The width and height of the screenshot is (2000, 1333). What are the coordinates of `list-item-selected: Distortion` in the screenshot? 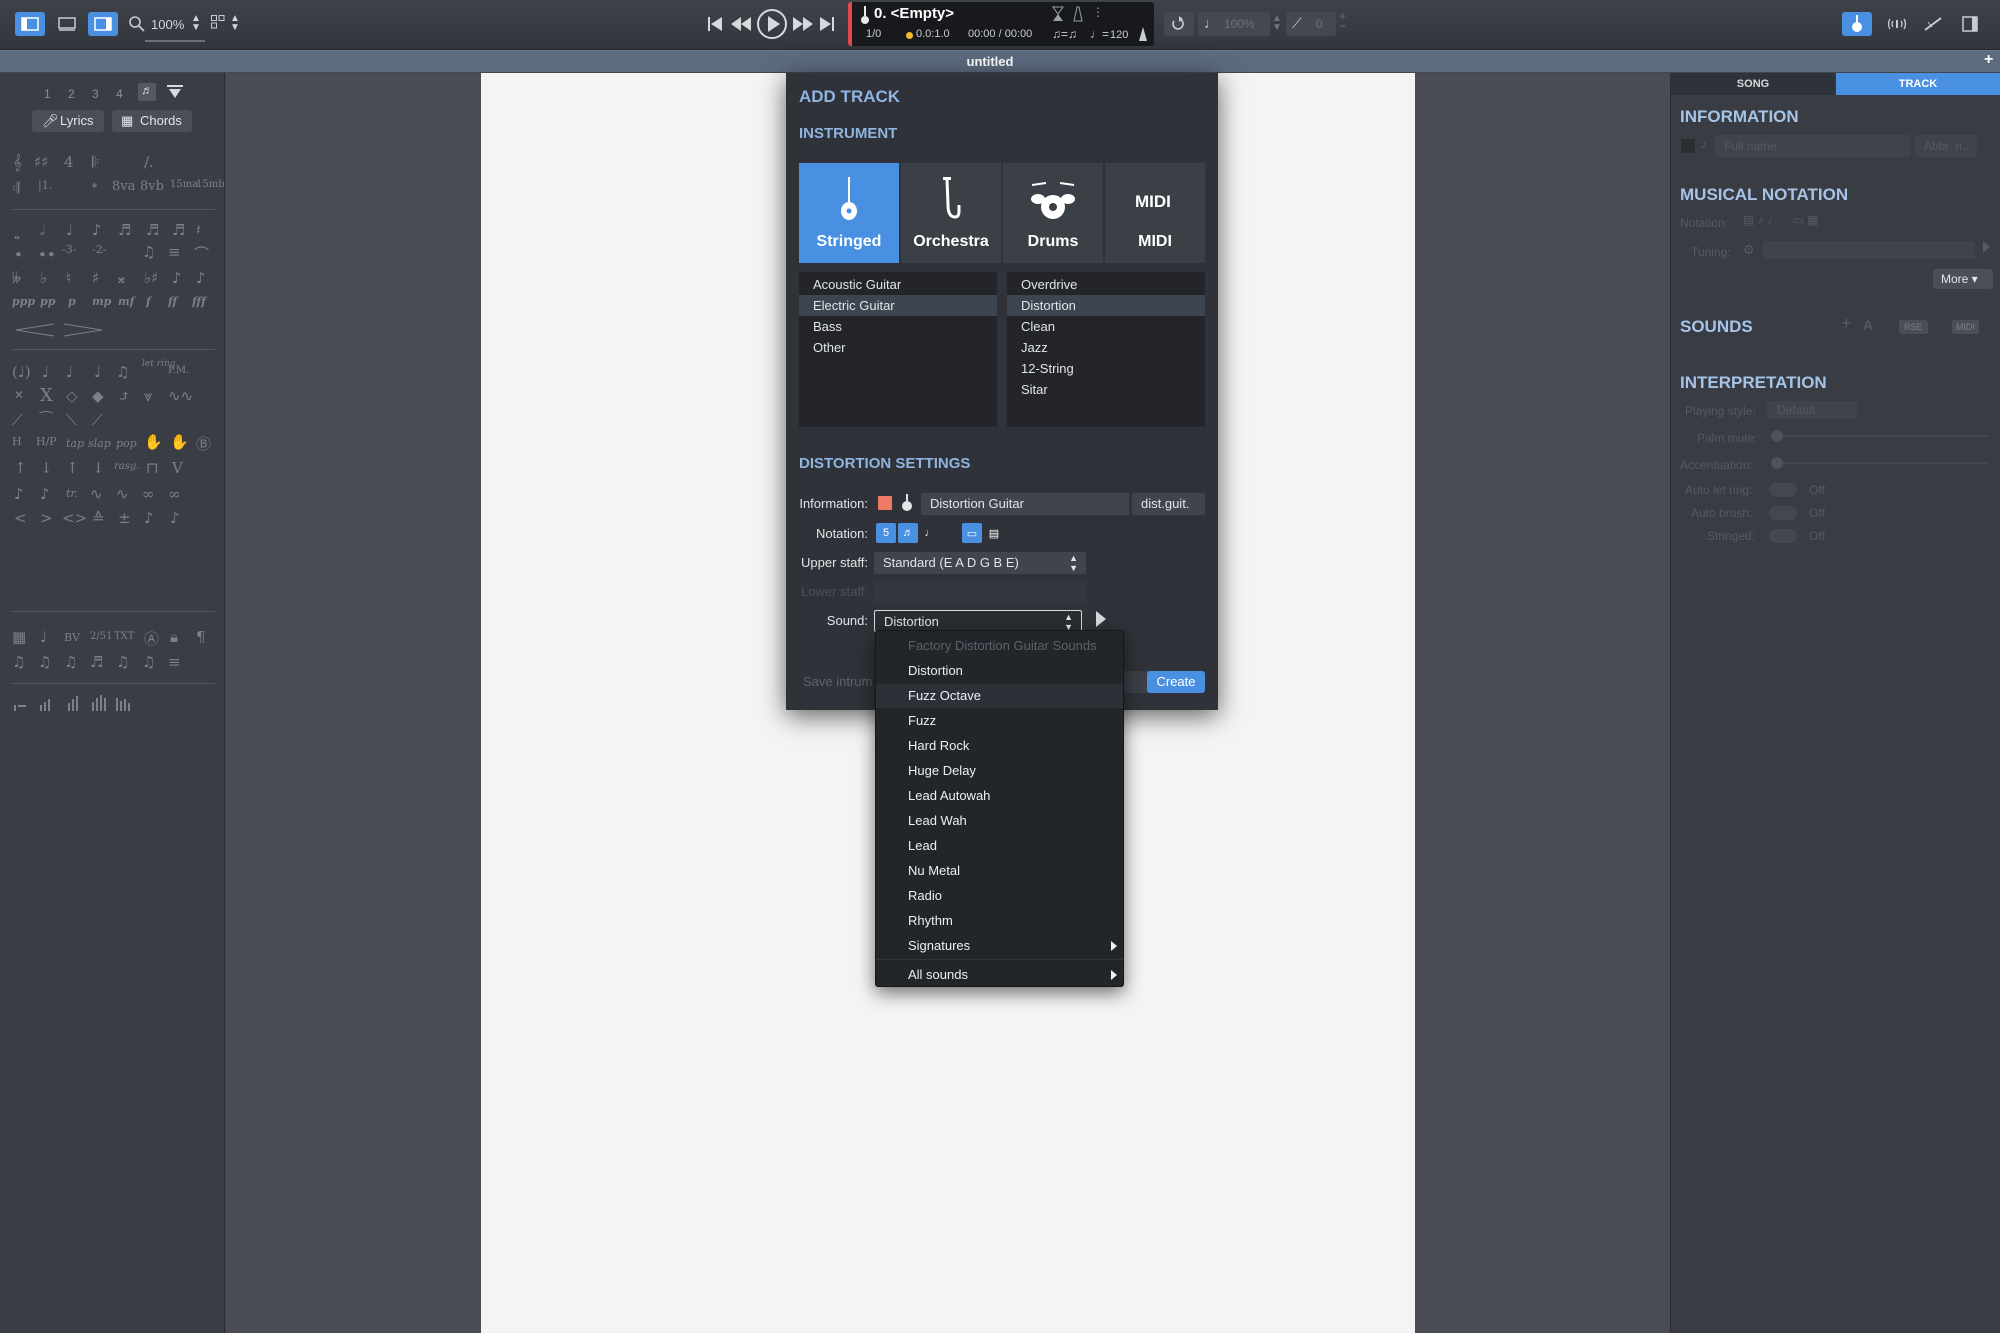 It's located at (1106, 305).